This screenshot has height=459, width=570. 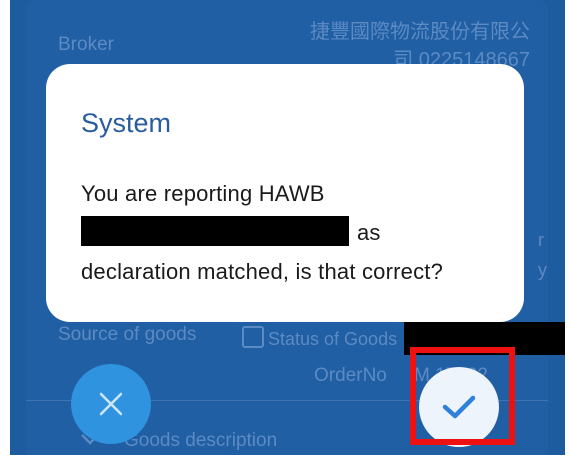 What do you see at coordinates (253, 337) in the screenshot?
I see `status-icon` at bounding box center [253, 337].